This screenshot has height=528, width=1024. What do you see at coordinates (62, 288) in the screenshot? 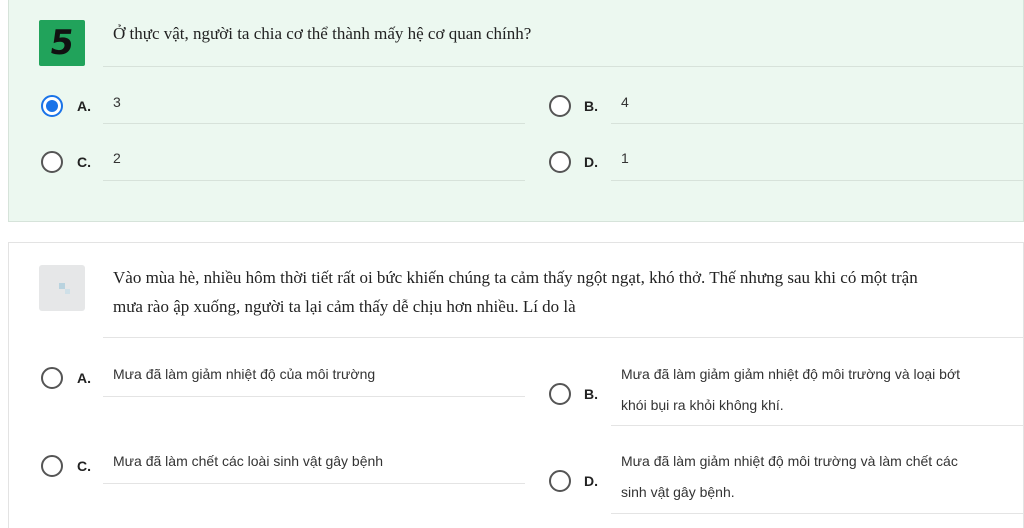
I see `question-image-placeholder-icon` at bounding box center [62, 288].